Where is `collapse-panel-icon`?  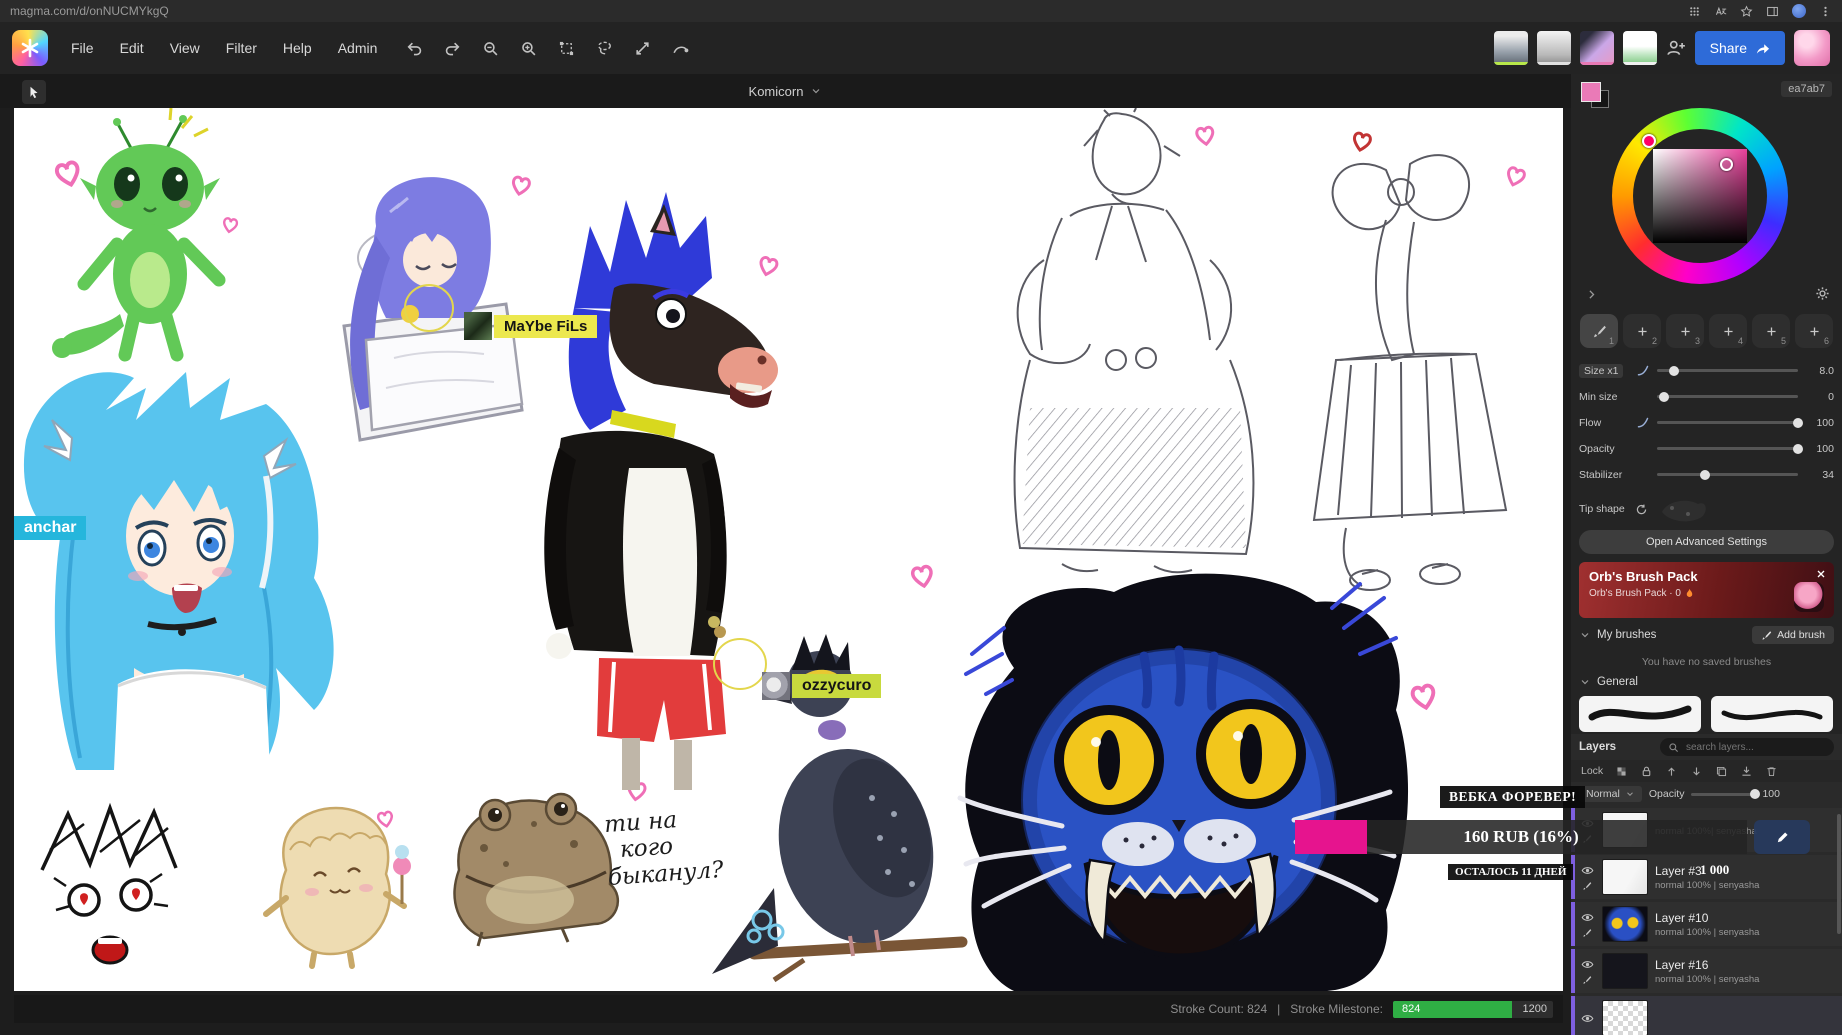 collapse-panel-icon is located at coordinates (1591, 294).